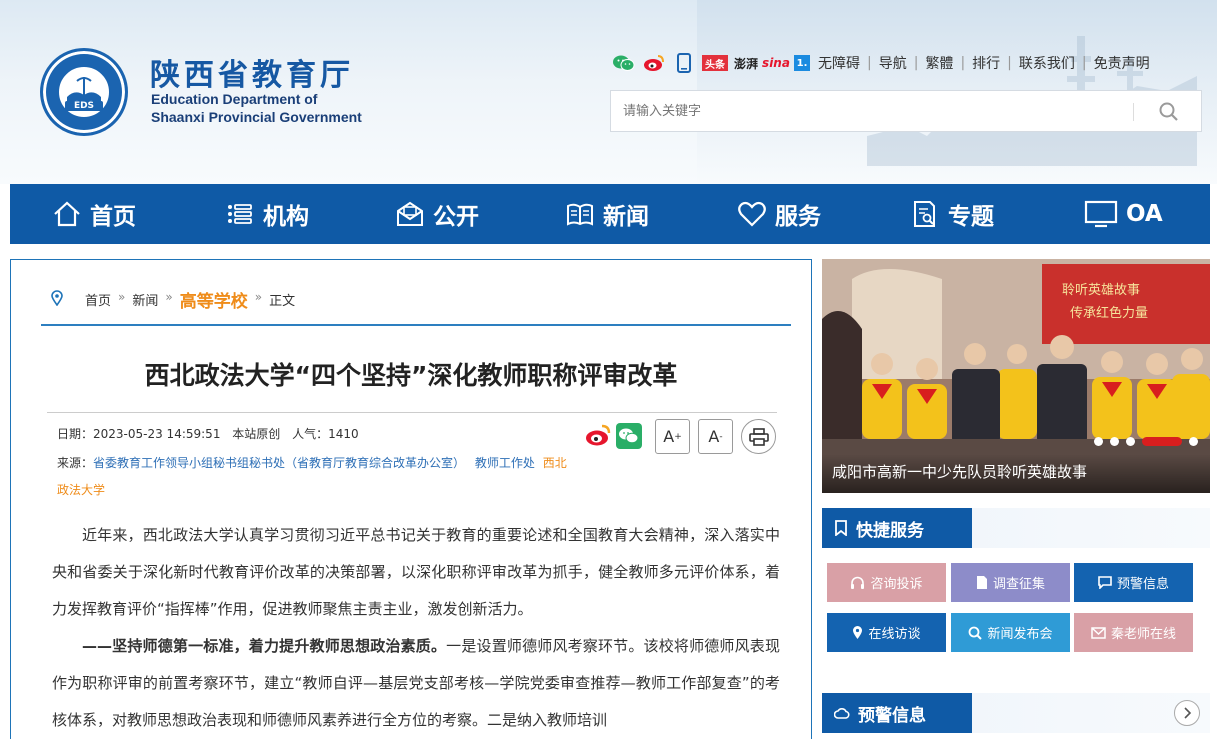 This screenshot has width=1217, height=739. I want to click on link-disclaimer: 免责声明, so click(1122, 63).